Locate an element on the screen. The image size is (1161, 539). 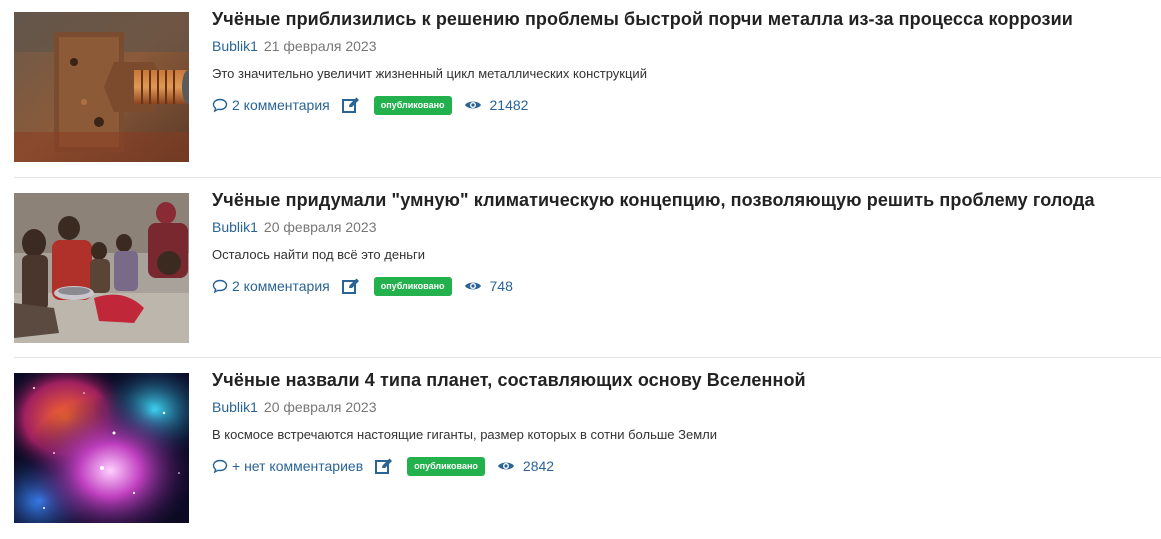
views-counter: 2842 is located at coordinates (525, 466).